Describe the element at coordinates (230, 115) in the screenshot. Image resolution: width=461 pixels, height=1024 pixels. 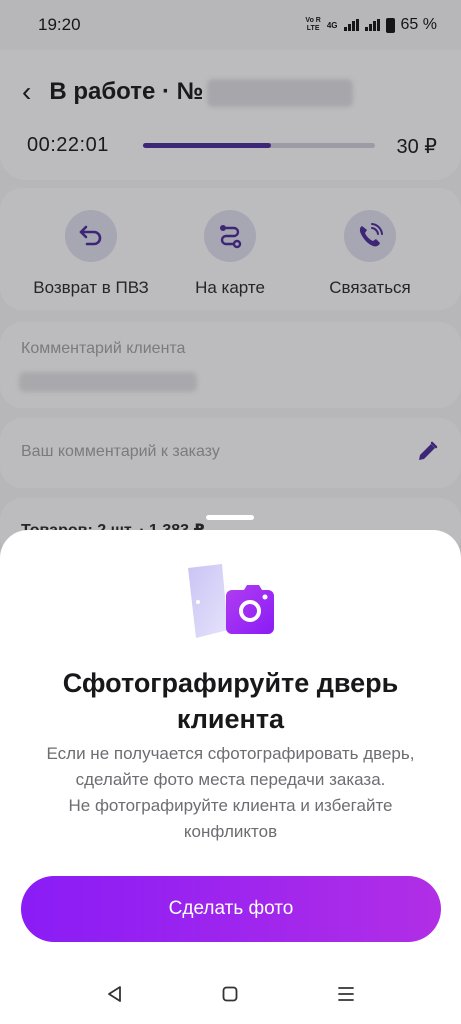
I see `order-header-card: ‹ В работе · № 00:22:01 30 ₽` at that location.